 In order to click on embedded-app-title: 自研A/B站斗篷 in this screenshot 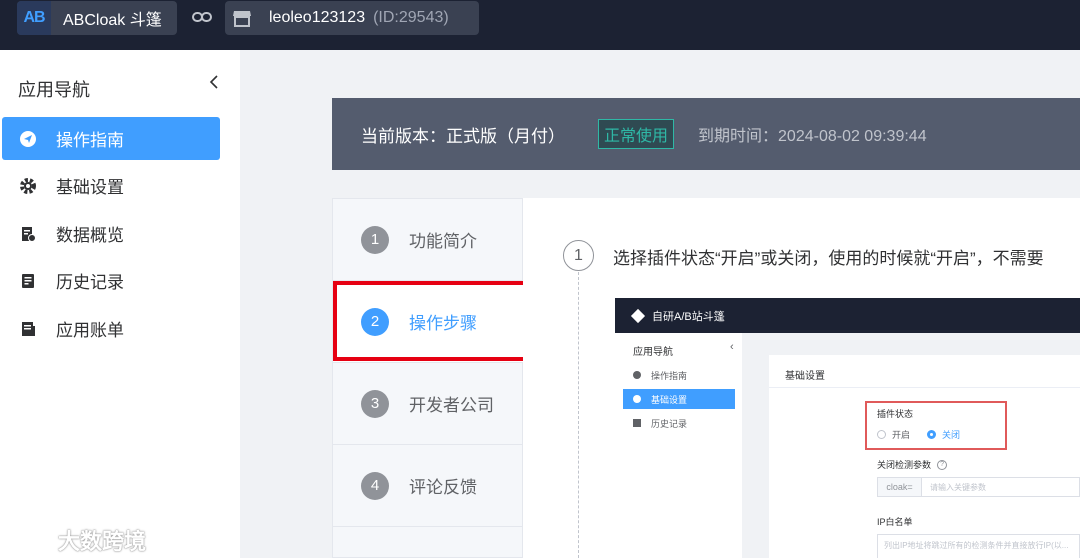, I will do `click(688, 316)`.